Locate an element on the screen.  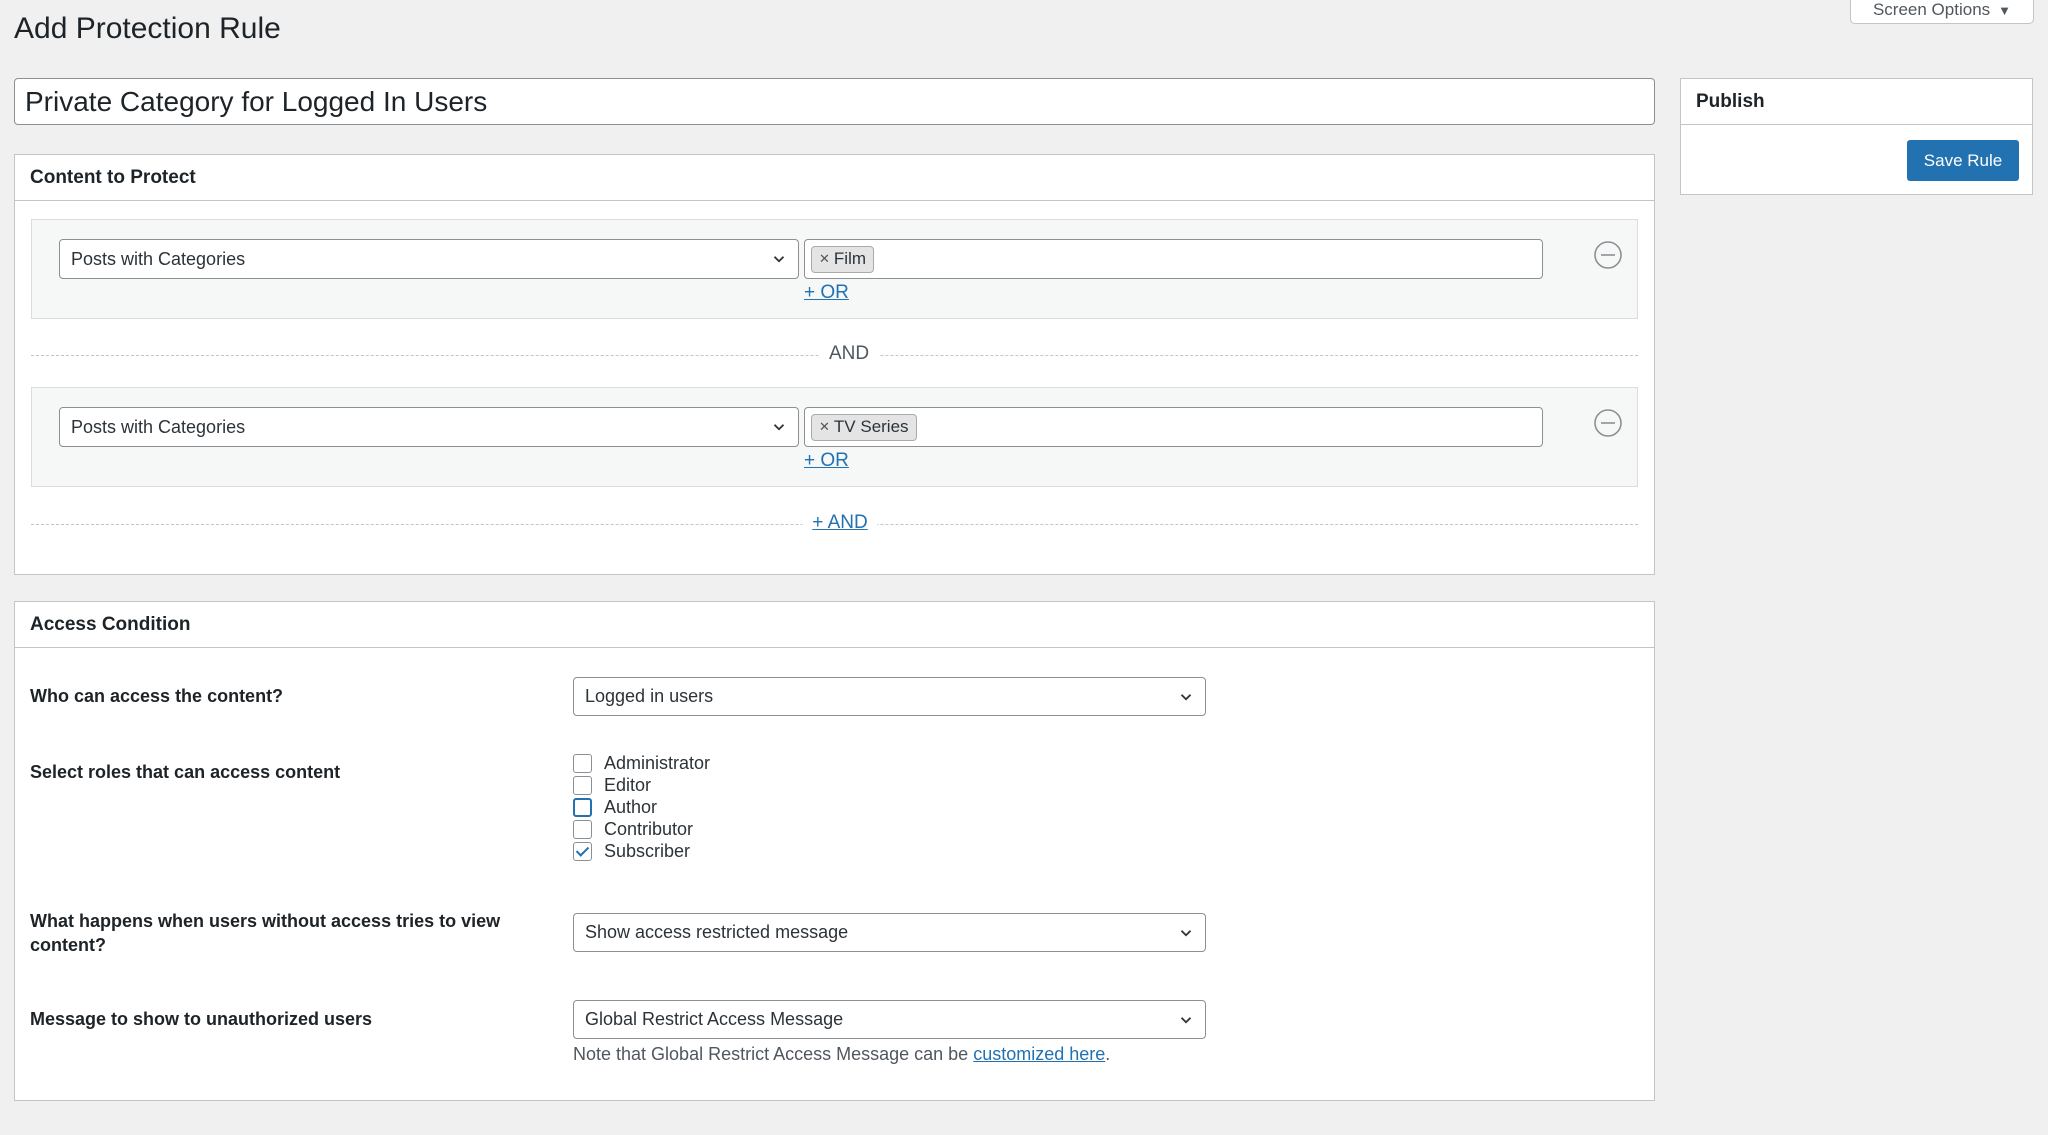
and-separator: AND is located at coordinates (834, 354).